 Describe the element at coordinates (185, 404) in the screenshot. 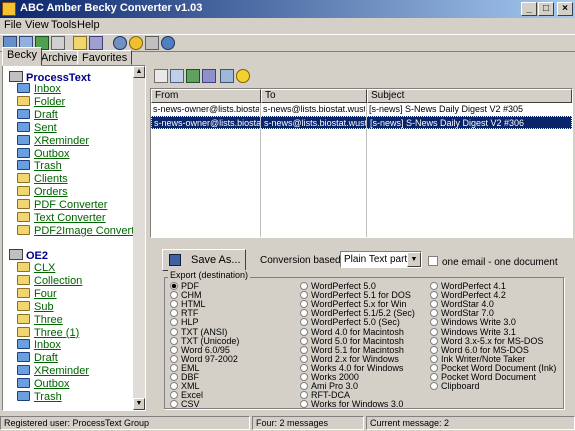

I see `export-option: CSV` at that location.